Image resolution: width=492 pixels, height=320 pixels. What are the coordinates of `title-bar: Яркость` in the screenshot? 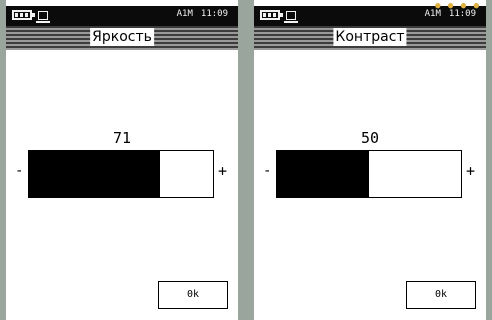 It's located at (122, 38).